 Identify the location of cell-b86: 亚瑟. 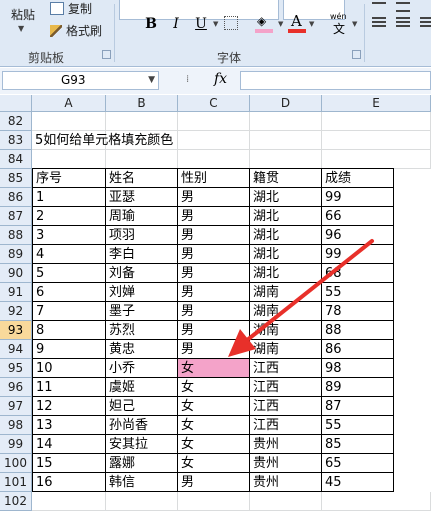
(142, 197).